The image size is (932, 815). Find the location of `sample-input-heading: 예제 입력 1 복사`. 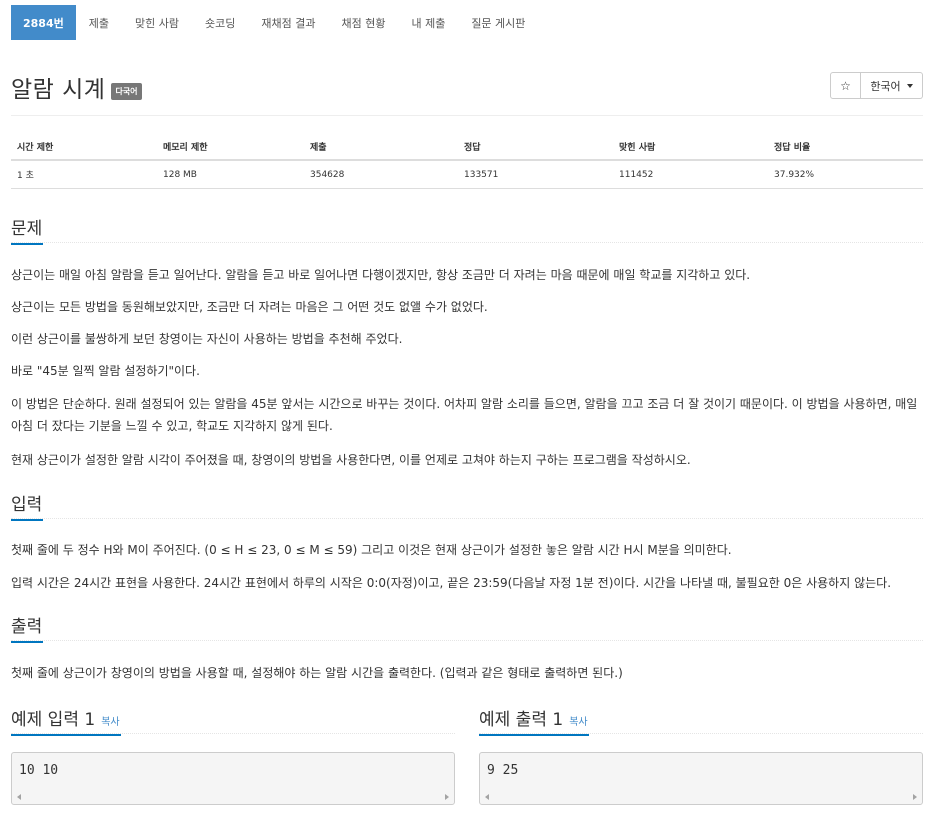

sample-input-heading: 예제 입력 1 복사 is located at coordinates (66, 720).